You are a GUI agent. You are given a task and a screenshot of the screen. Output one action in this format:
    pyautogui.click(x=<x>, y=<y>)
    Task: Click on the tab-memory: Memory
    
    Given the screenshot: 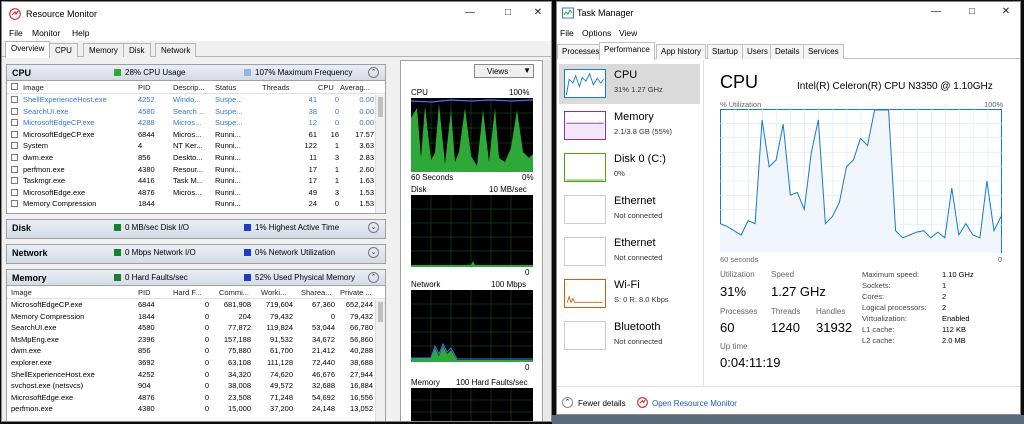 What is the action you would take?
    pyautogui.click(x=103, y=50)
    